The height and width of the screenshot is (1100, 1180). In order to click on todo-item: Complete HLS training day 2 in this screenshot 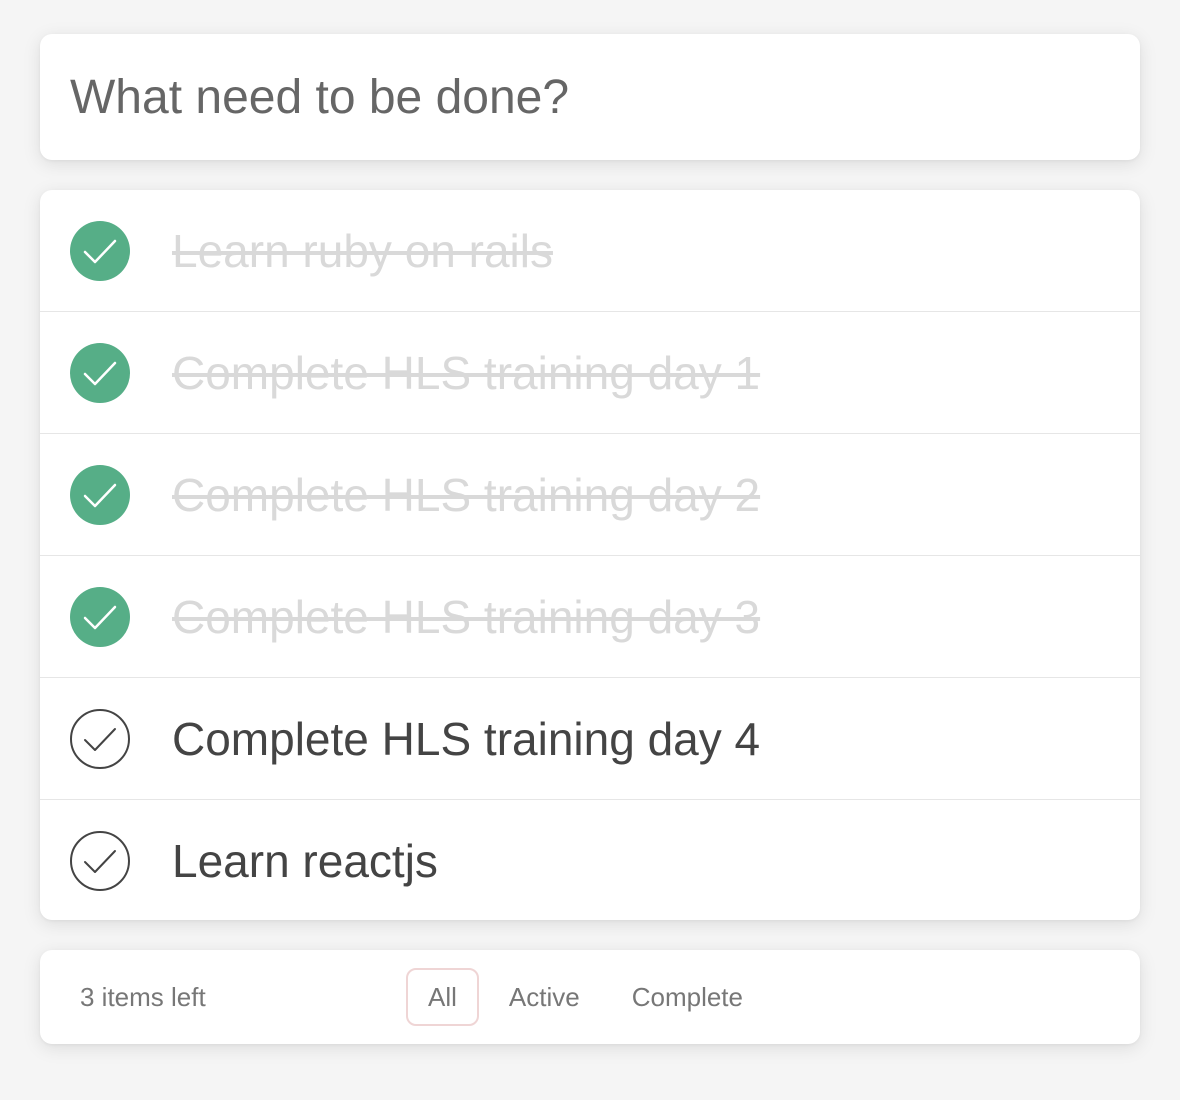, I will do `click(590, 495)`.